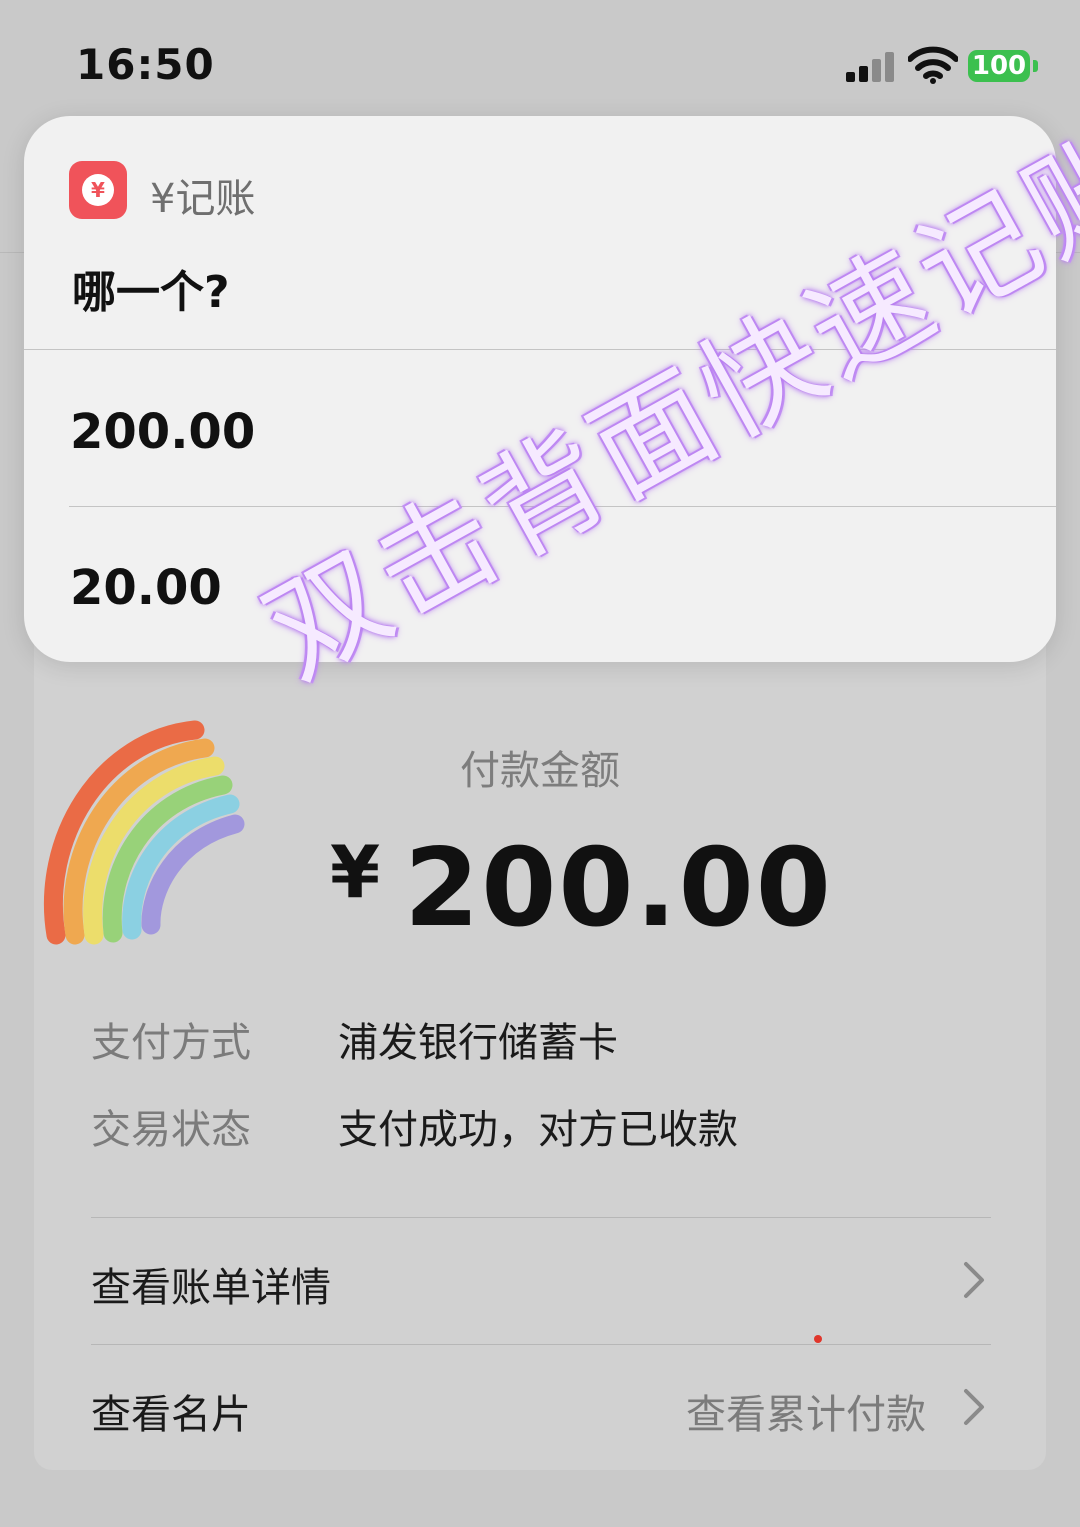  I want to click on currency-symbol: ¥, so click(356, 872).